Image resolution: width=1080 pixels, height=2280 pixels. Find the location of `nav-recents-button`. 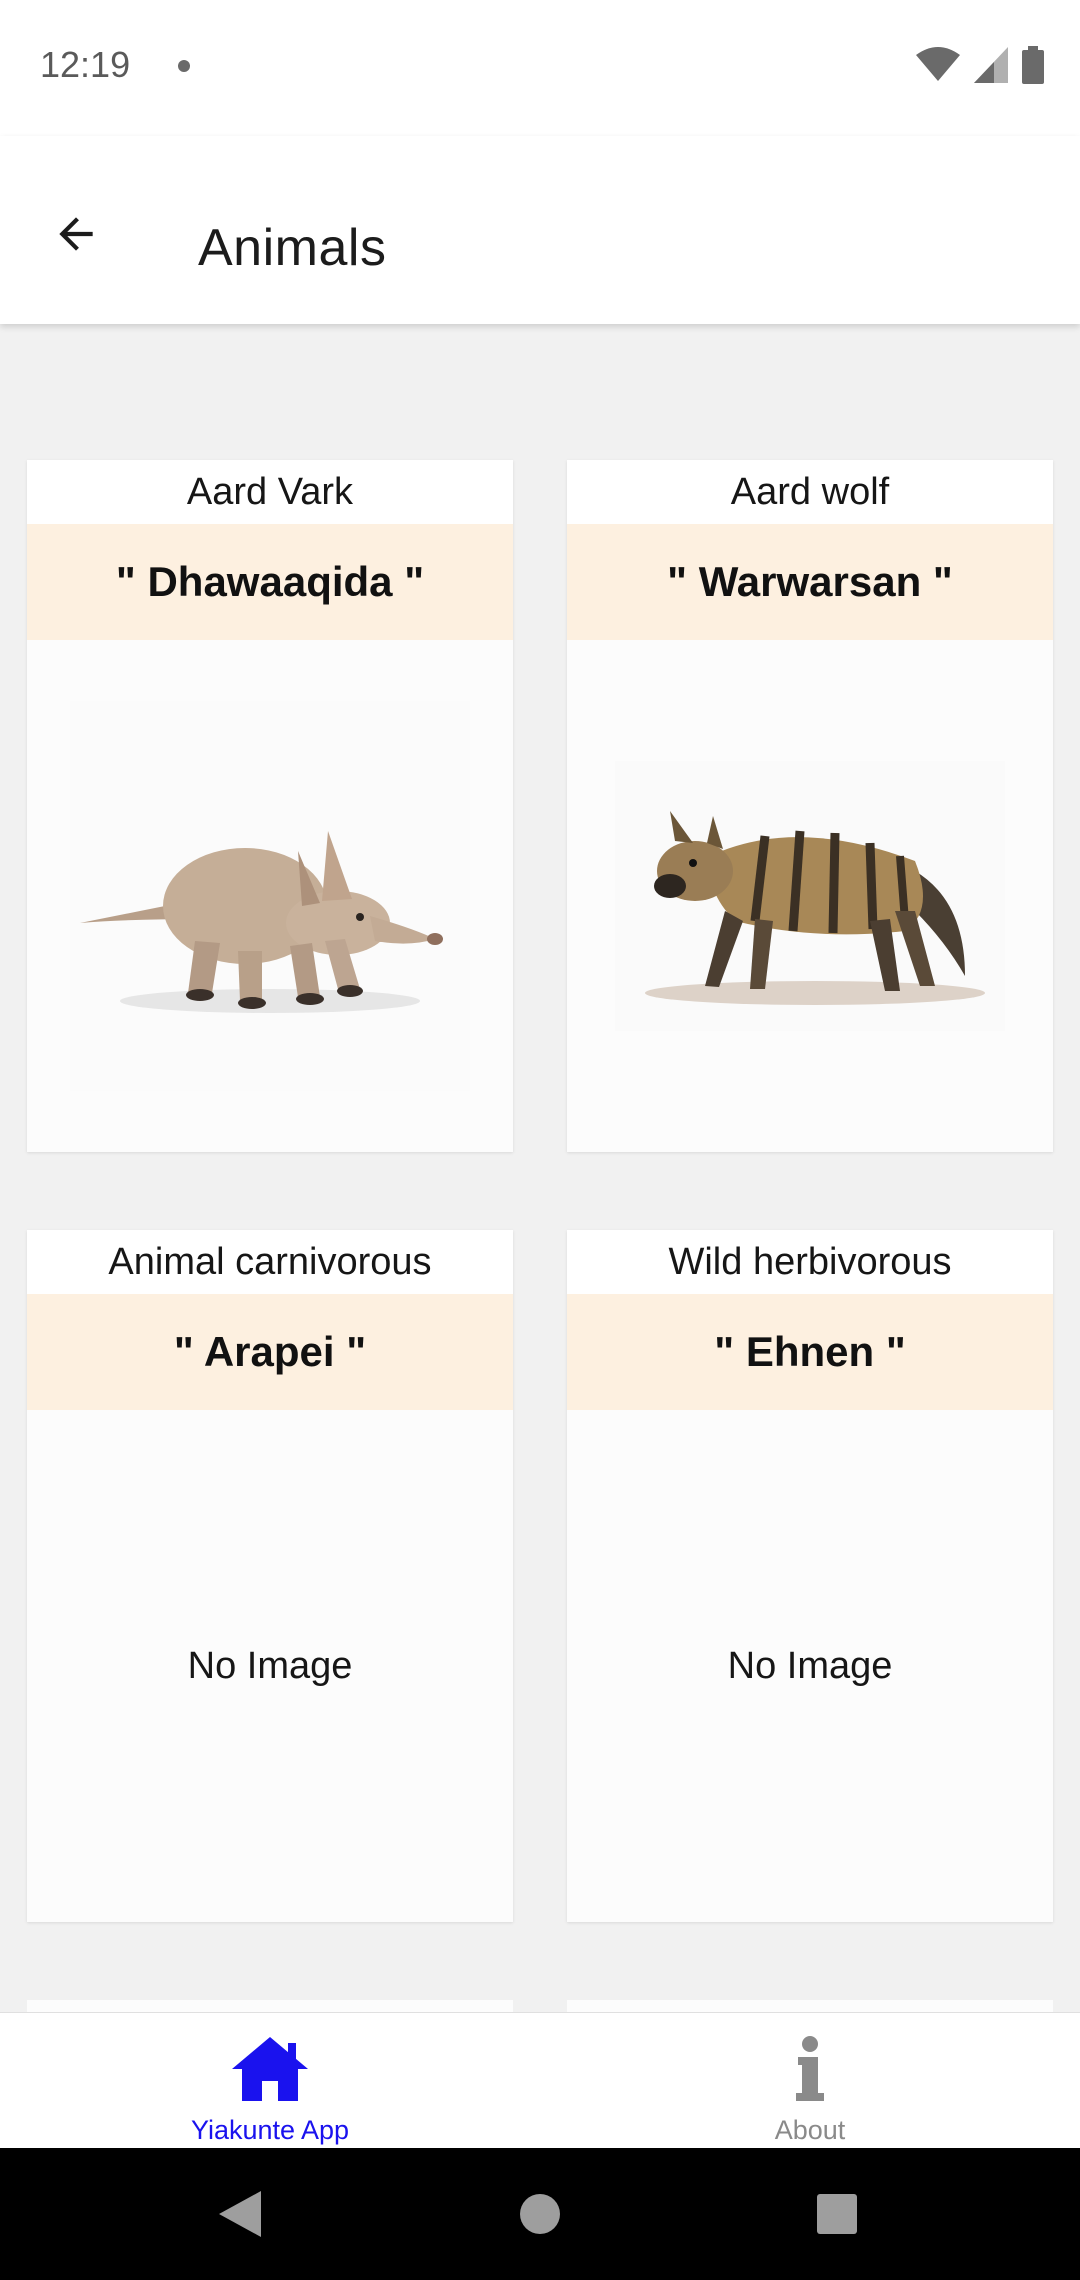

nav-recents-button is located at coordinates (837, 2214).